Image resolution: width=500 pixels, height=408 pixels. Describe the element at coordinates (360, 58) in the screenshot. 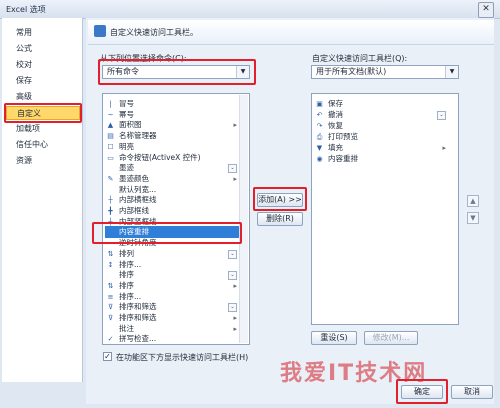

I see `customize-toolbar-label: 自定义快速访问工具栏(Q):` at that location.